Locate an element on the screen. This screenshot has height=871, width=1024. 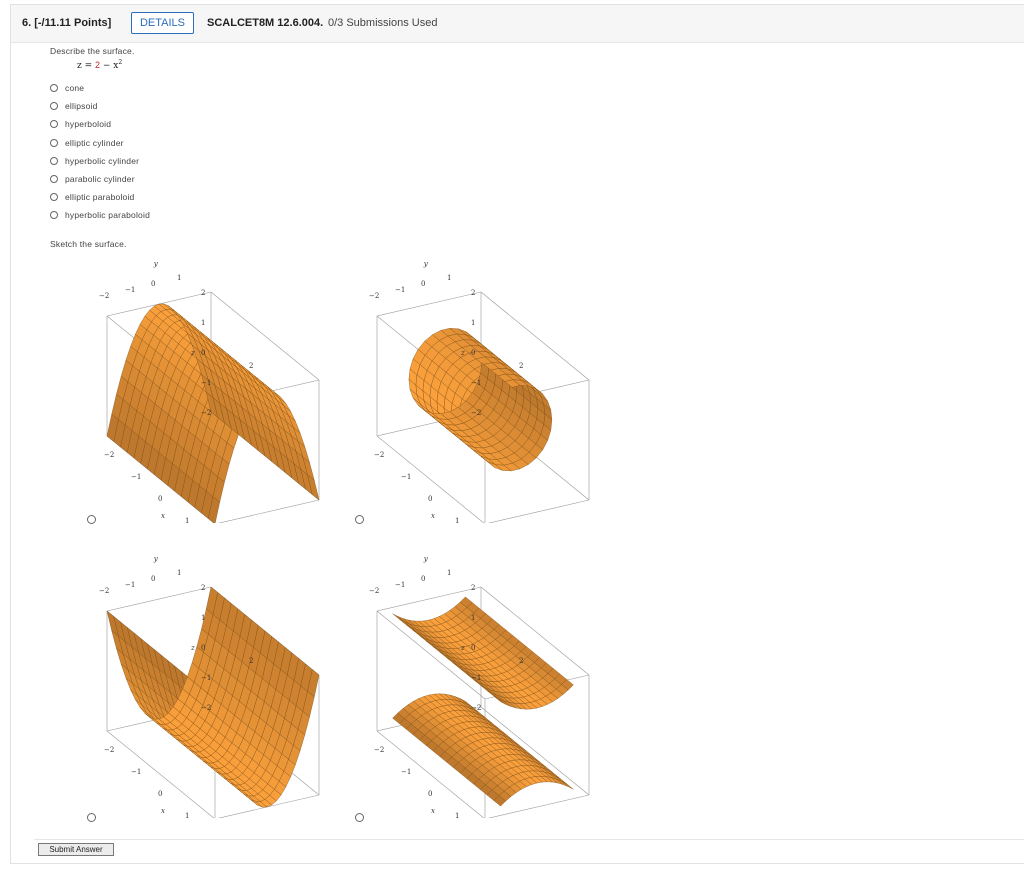
submissions-used: 0/3 Submissions Used is located at coordinates (383, 23).